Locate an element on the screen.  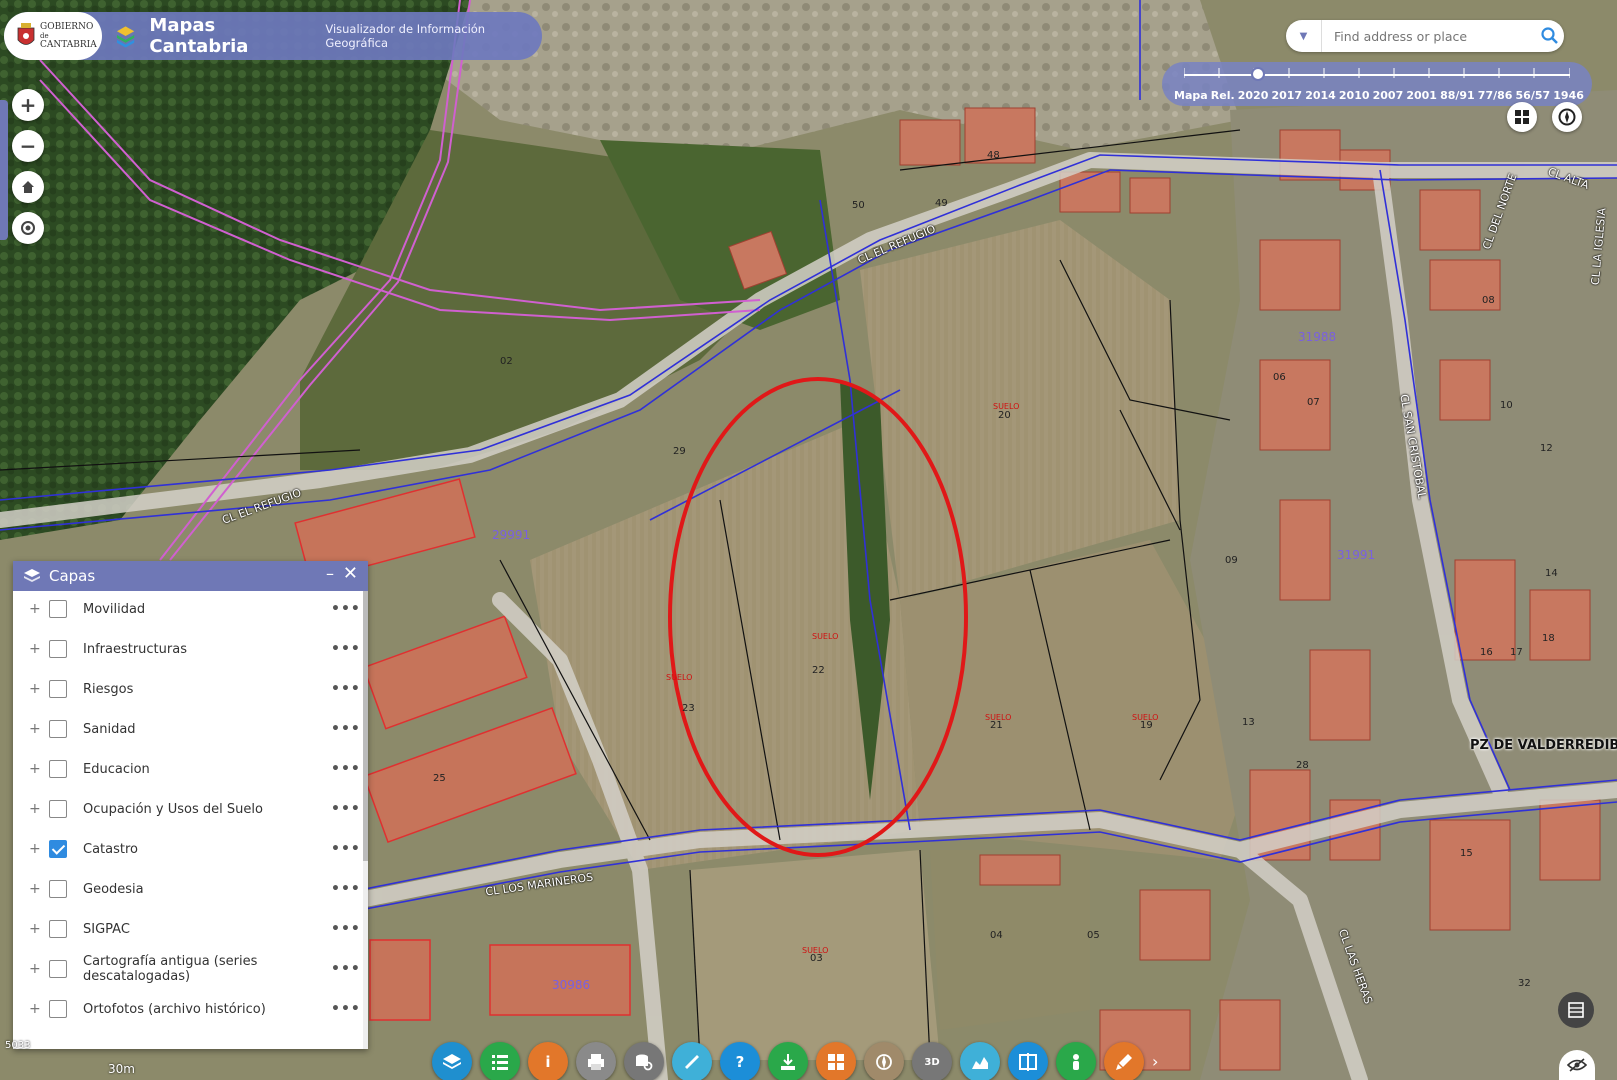
parcel-number: 14 is located at coordinates (1551, 573).